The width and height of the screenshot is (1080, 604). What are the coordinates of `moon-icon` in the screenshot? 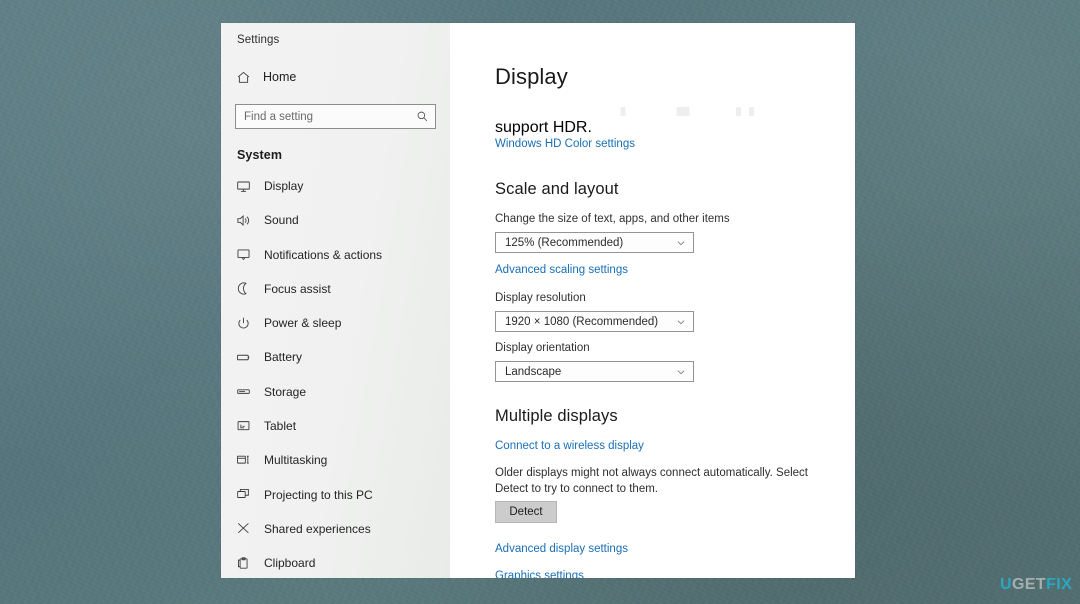 It's located at (243, 289).